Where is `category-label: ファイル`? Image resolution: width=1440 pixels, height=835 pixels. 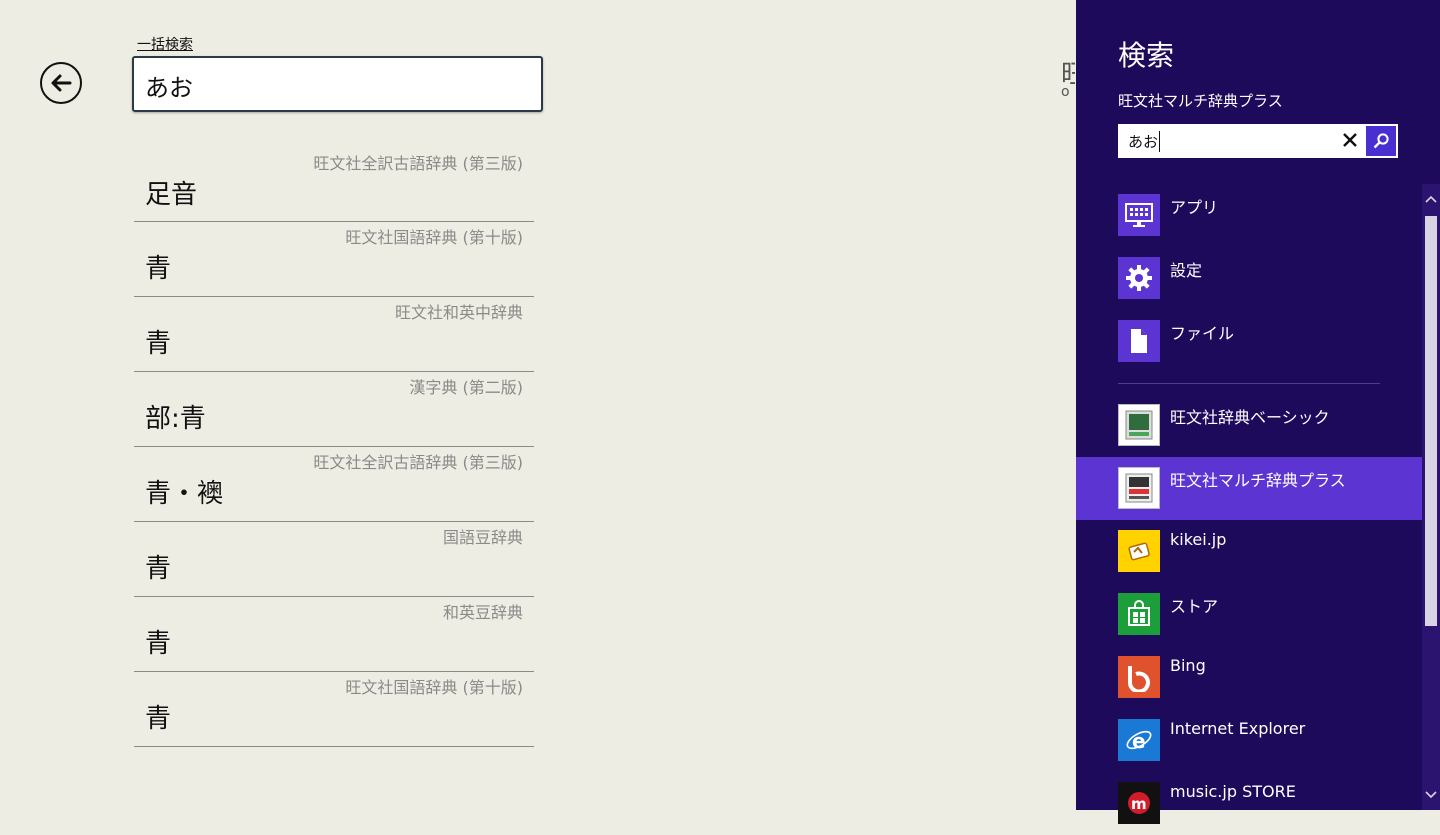
category-label: ファイル is located at coordinates (1202, 333).